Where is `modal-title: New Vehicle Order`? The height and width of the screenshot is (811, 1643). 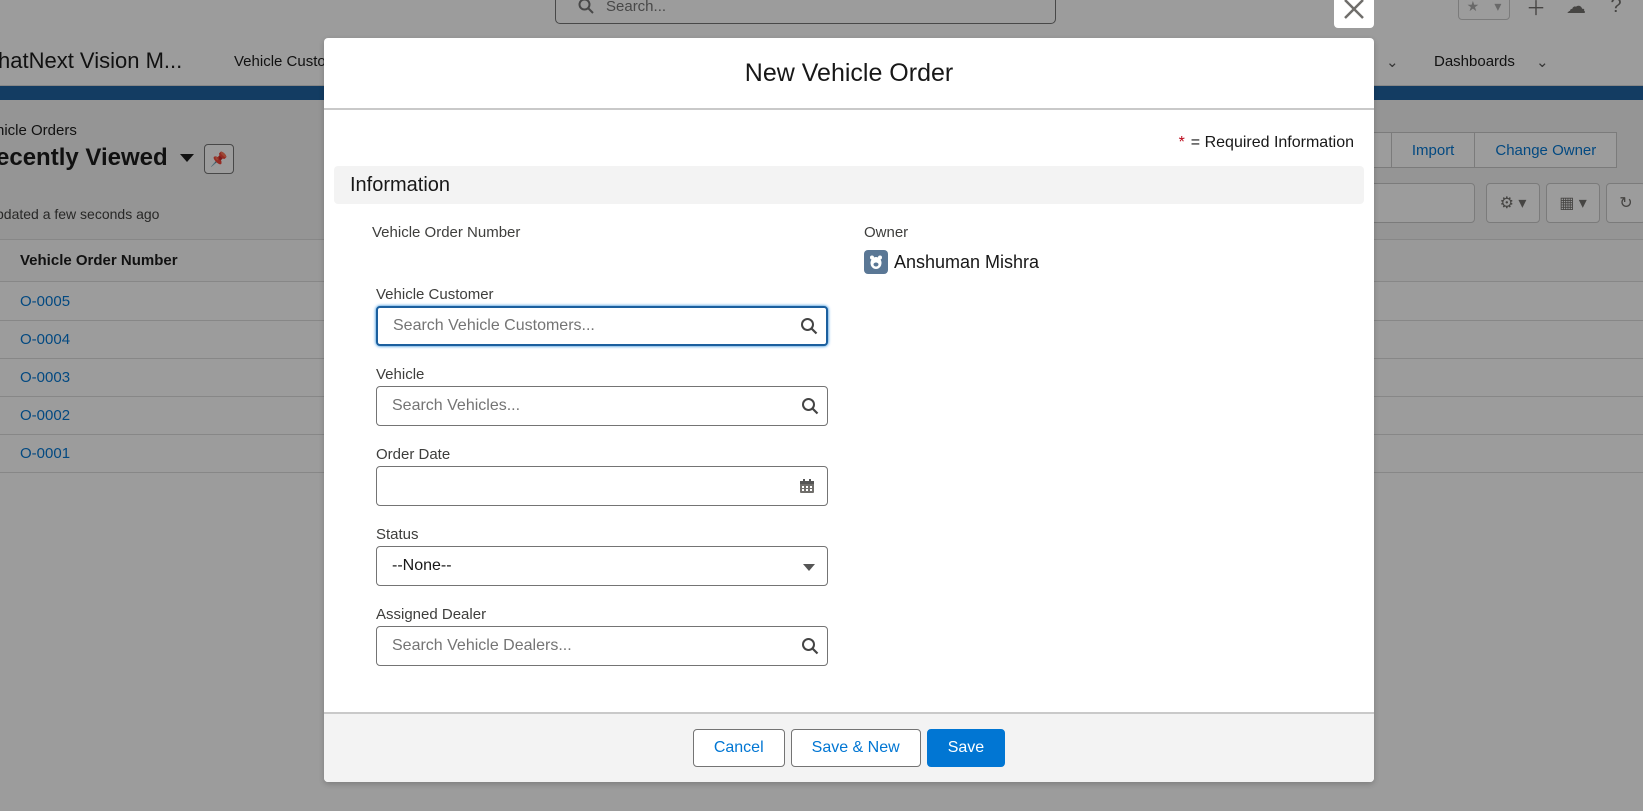 modal-title: New Vehicle Order is located at coordinates (849, 72).